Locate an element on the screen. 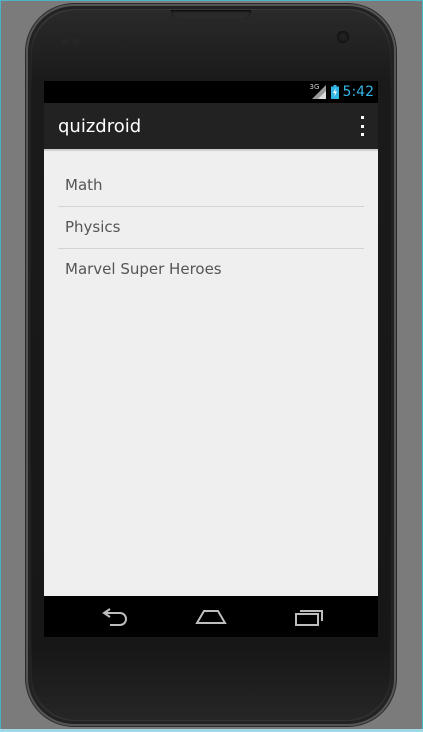 The image size is (423, 732). list-item-math: Math is located at coordinates (211, 186).